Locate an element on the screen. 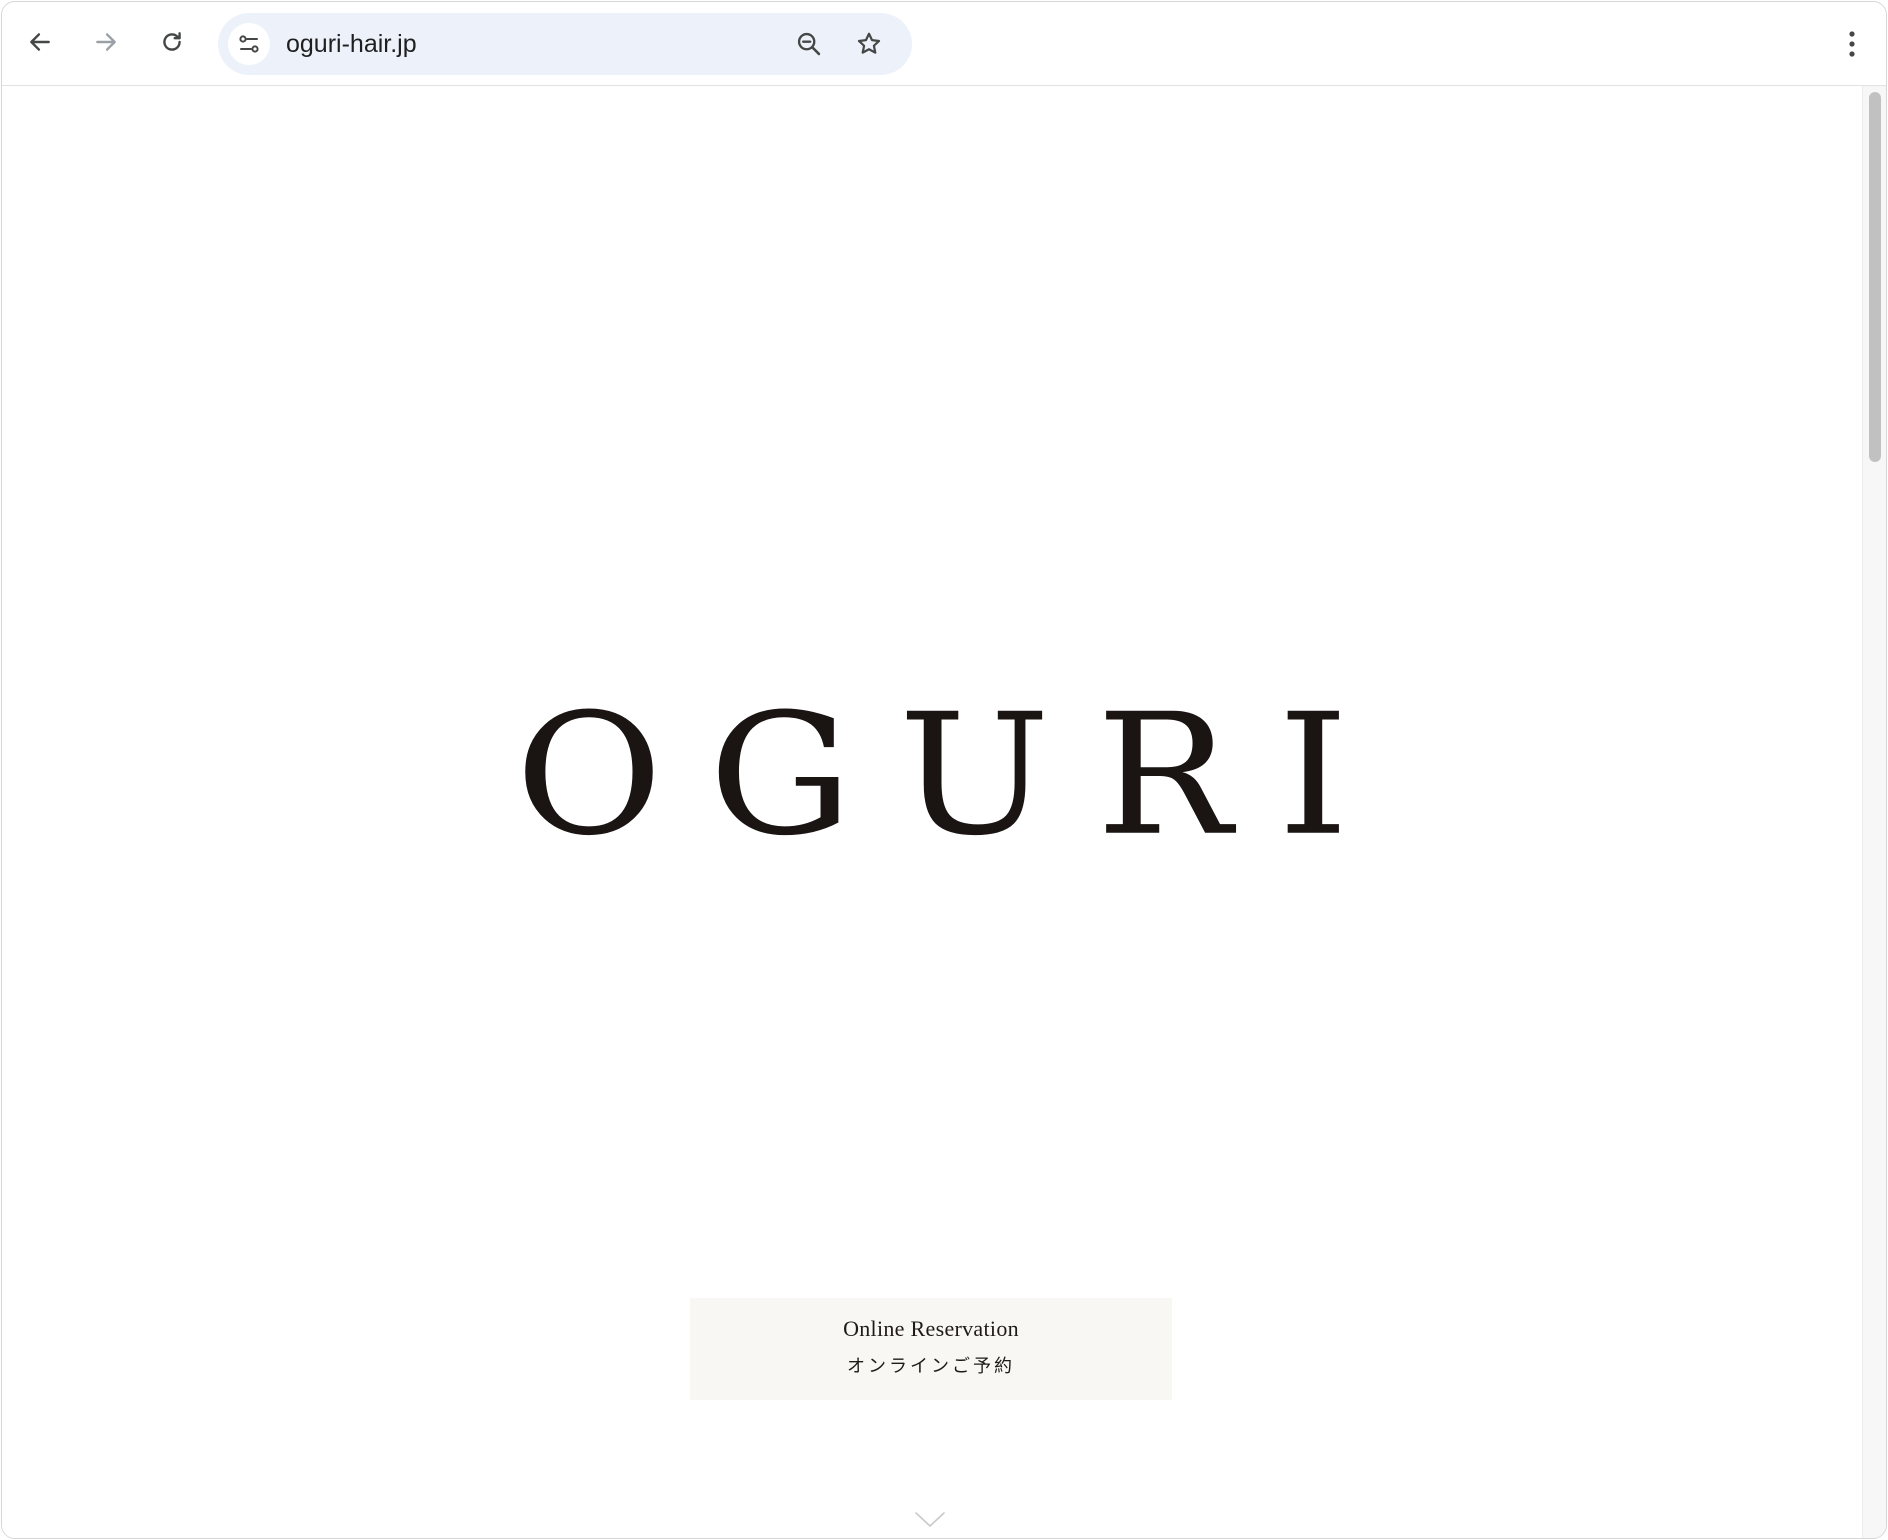  site-info-button is located at coordinates (249, 44).